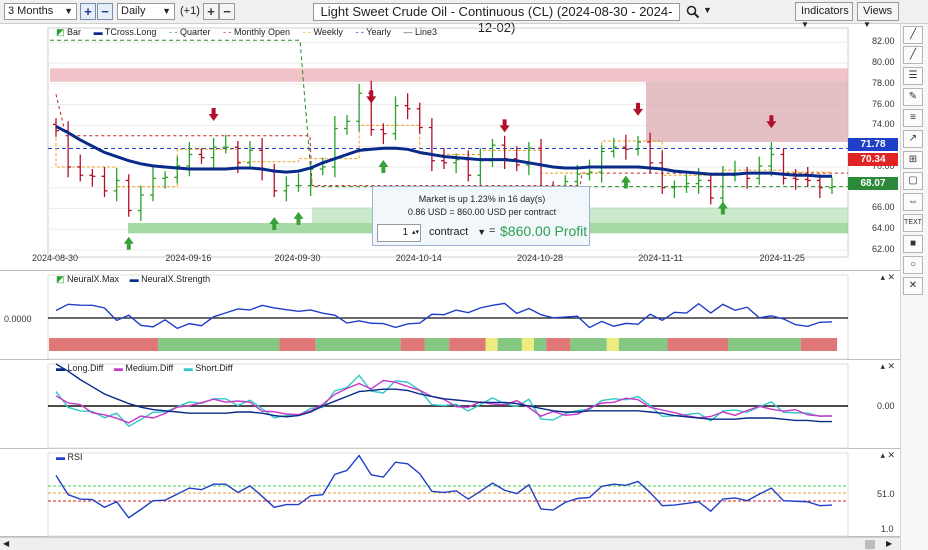 Image resolution: width=928 pixels, height=550 pixels. Describe the element at coordinates (913, 55) in the screenshot. I see `horizontal-line-icon: ╱` at that location.